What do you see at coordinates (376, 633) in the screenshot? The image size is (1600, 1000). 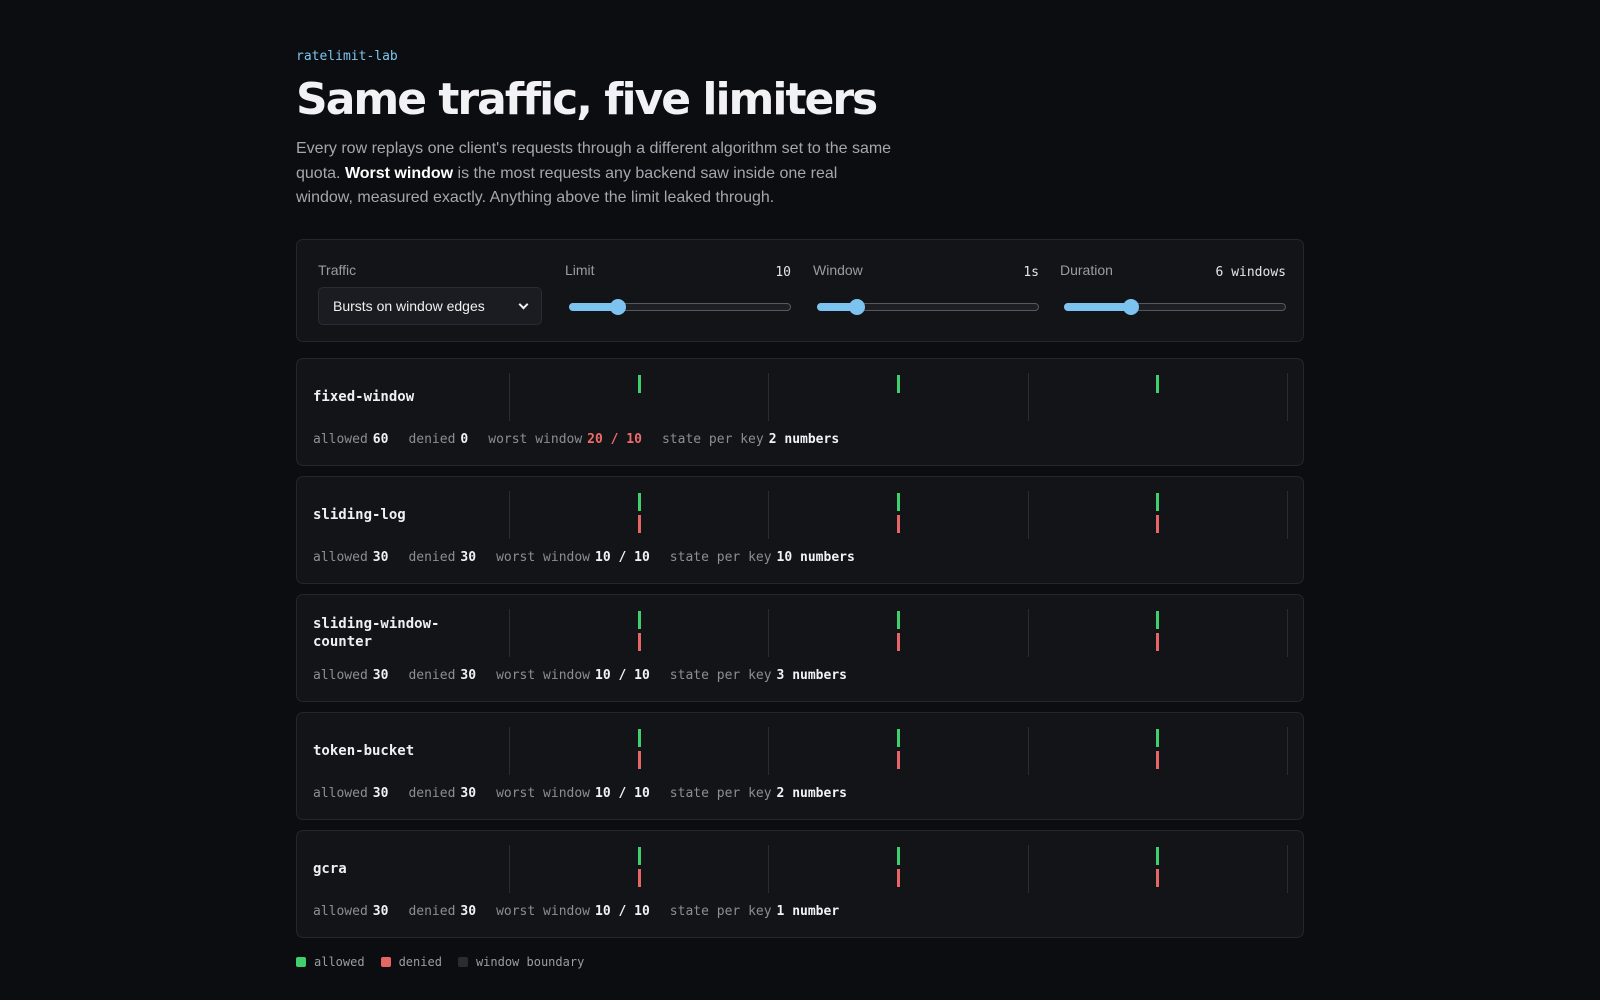 I see `limiter-name: sliding-window-counter` at bounding box center [376, 633].